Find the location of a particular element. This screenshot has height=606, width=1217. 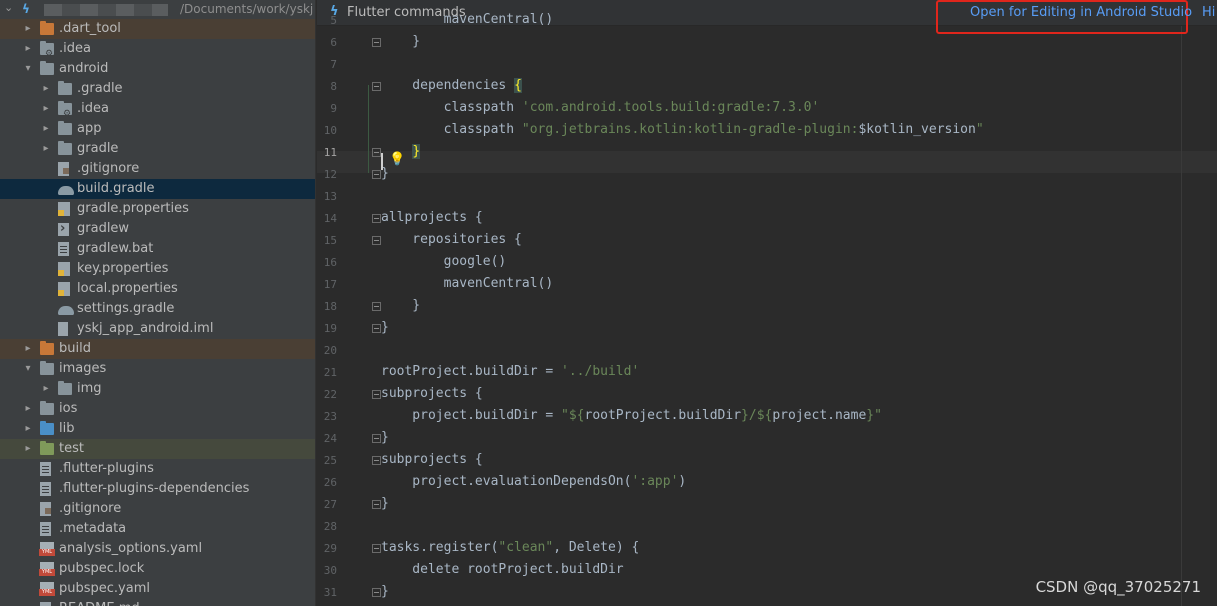

tree-item: gradlew is located at coordinates (157, 229).